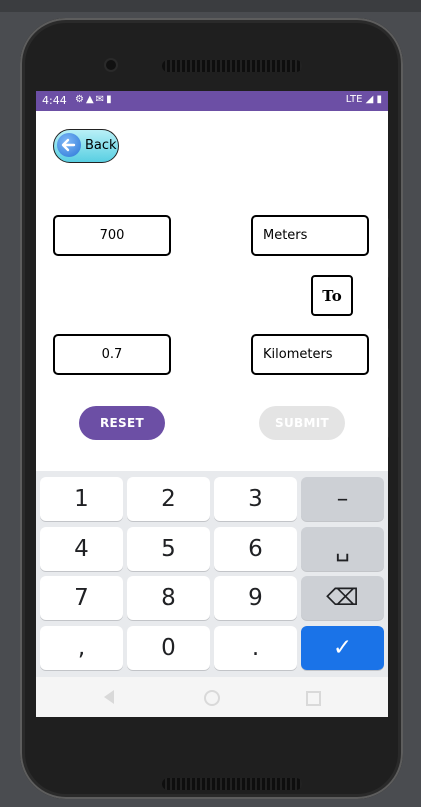  Describe the element at coordinates (101, 145) in the screenshot. I see `back-button-label: Back` at that location.